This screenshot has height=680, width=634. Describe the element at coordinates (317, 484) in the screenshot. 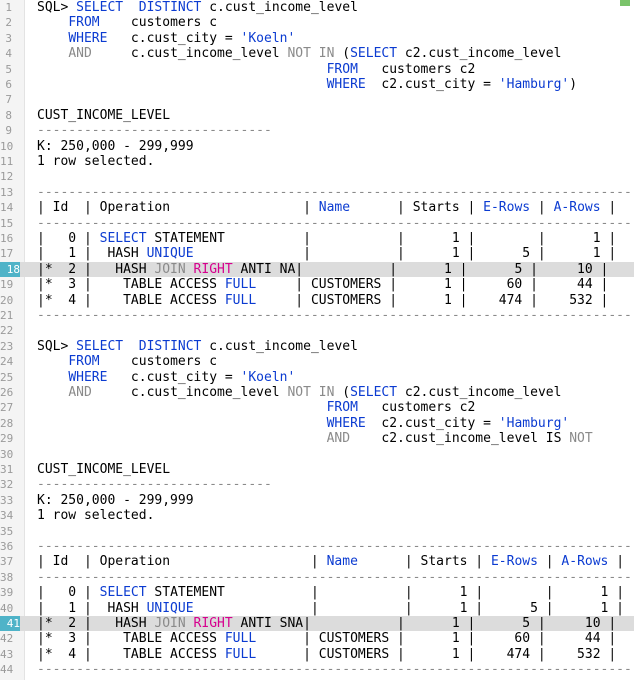

I see `code-line: 32 ------------------------------` at that location.